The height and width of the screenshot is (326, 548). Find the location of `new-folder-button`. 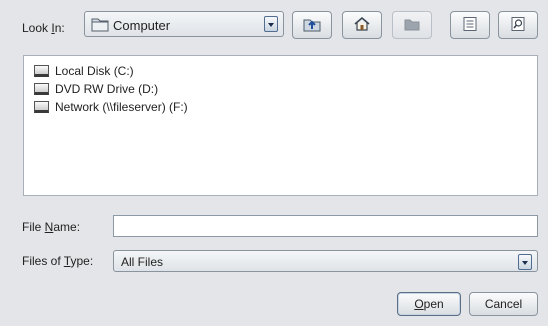

new-folder-button is located at coordinates (412, 25).